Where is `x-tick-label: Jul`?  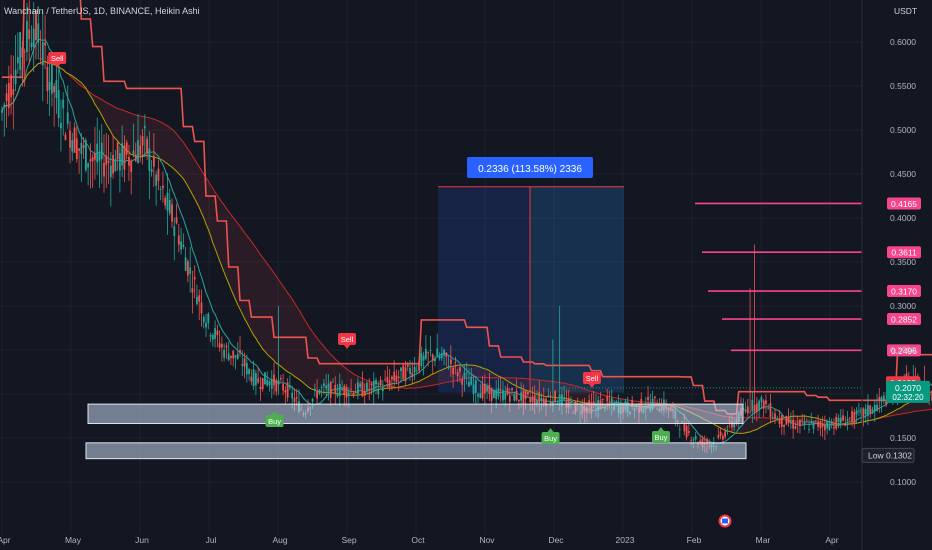
x-tick-label: Jul is located at coordinates (211, 540).